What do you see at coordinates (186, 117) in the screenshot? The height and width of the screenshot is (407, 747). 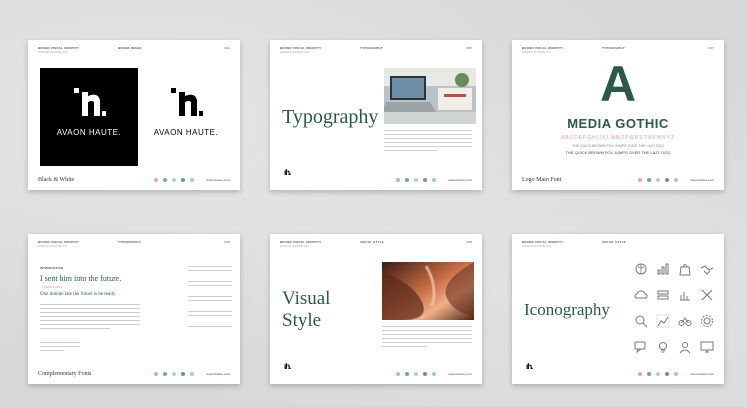 I see `logo-white-box: AVAON HAUTE.` at bounding box center [186, 117].